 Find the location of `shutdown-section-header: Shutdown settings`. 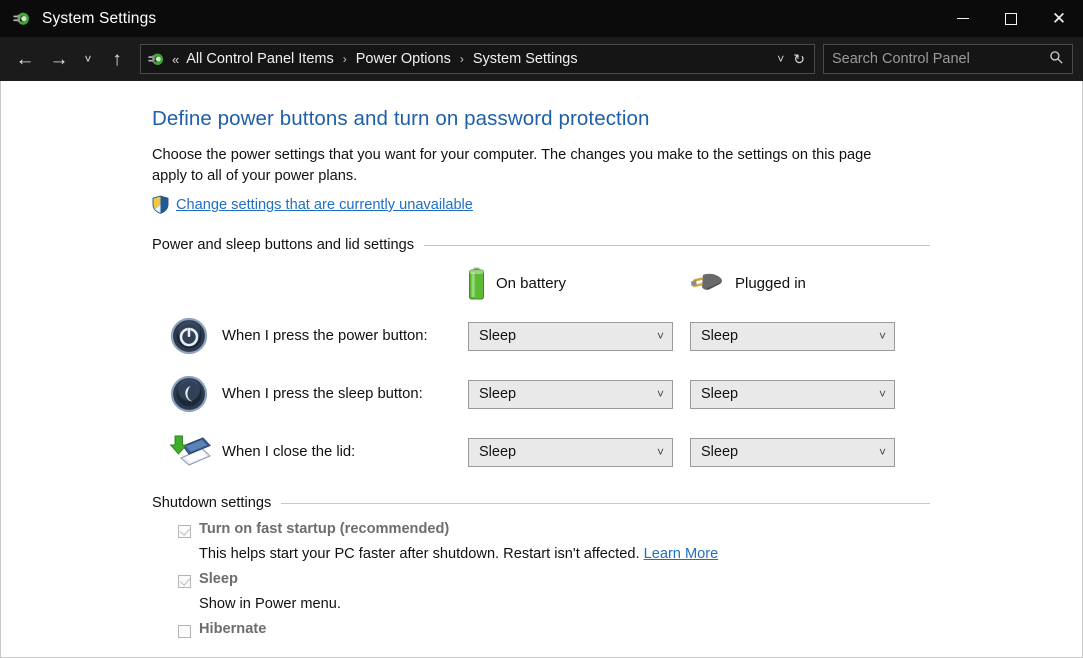

shutdown-section-header: Shutdown settings is located at coordinates (541, 503).